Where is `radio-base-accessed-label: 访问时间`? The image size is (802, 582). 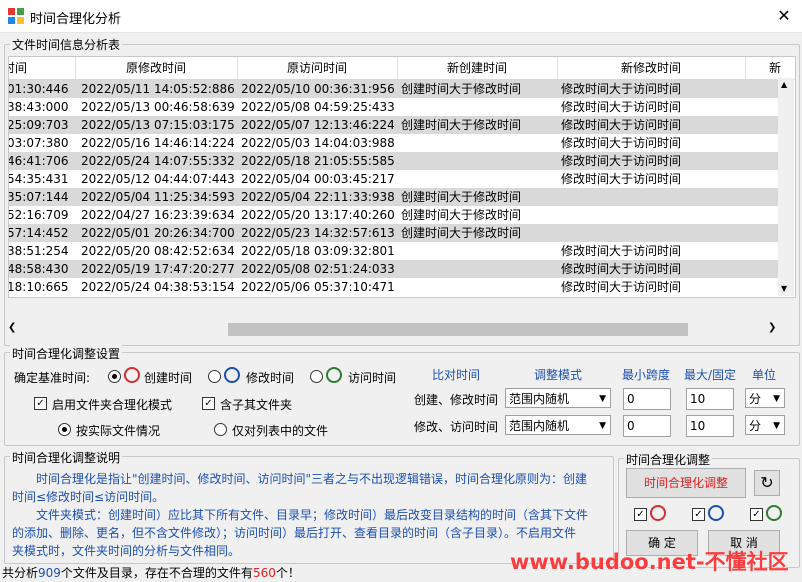 radio-base-accessed-label: 访问时间 is located at coordinates (372, 377).